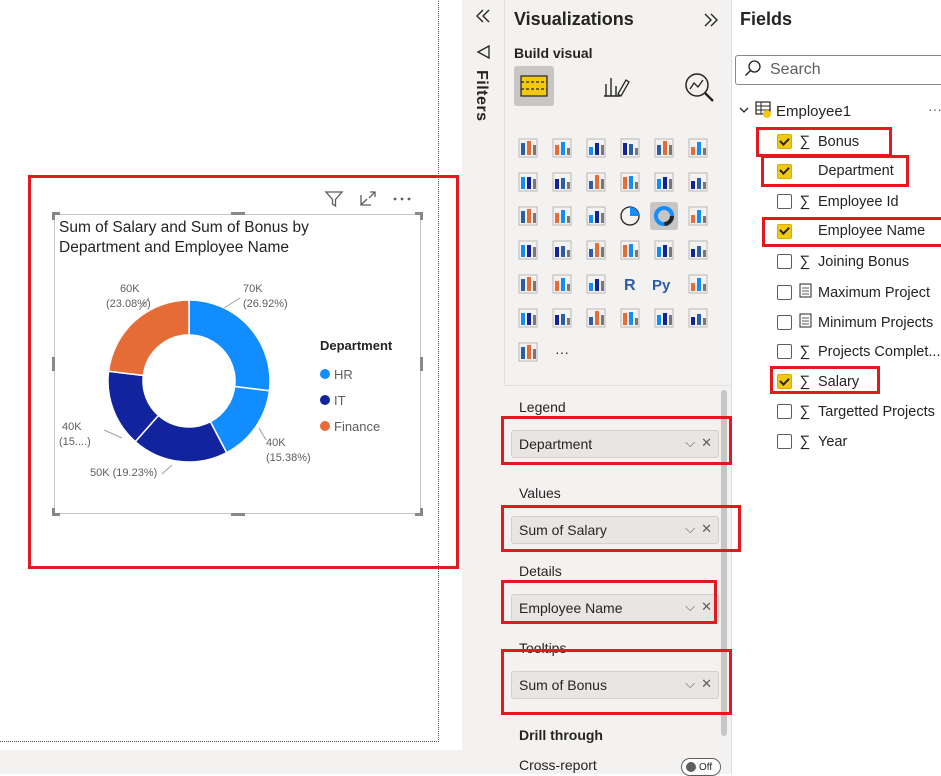 This screenshot has height=776, width=941. I want to click on smart-narrative-visual-icon, so click(596, 318).